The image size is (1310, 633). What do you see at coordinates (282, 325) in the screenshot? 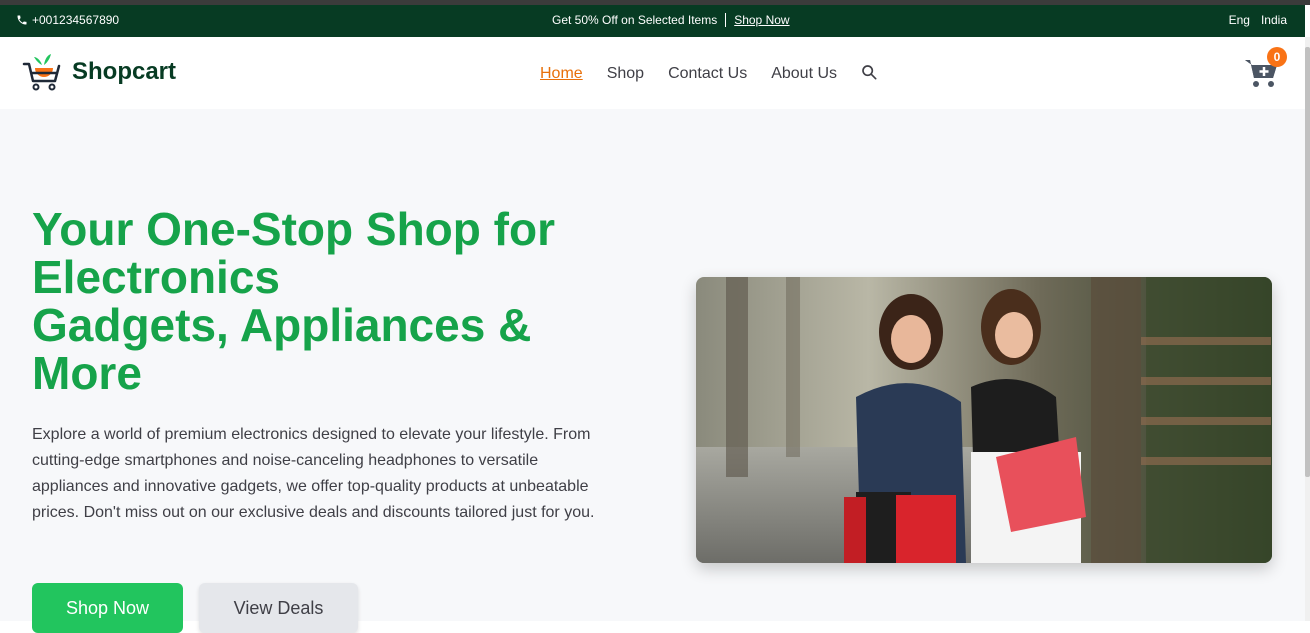
I see `hero-title-line: Gadgets, Appliances &` at bounding box center [282, 325].